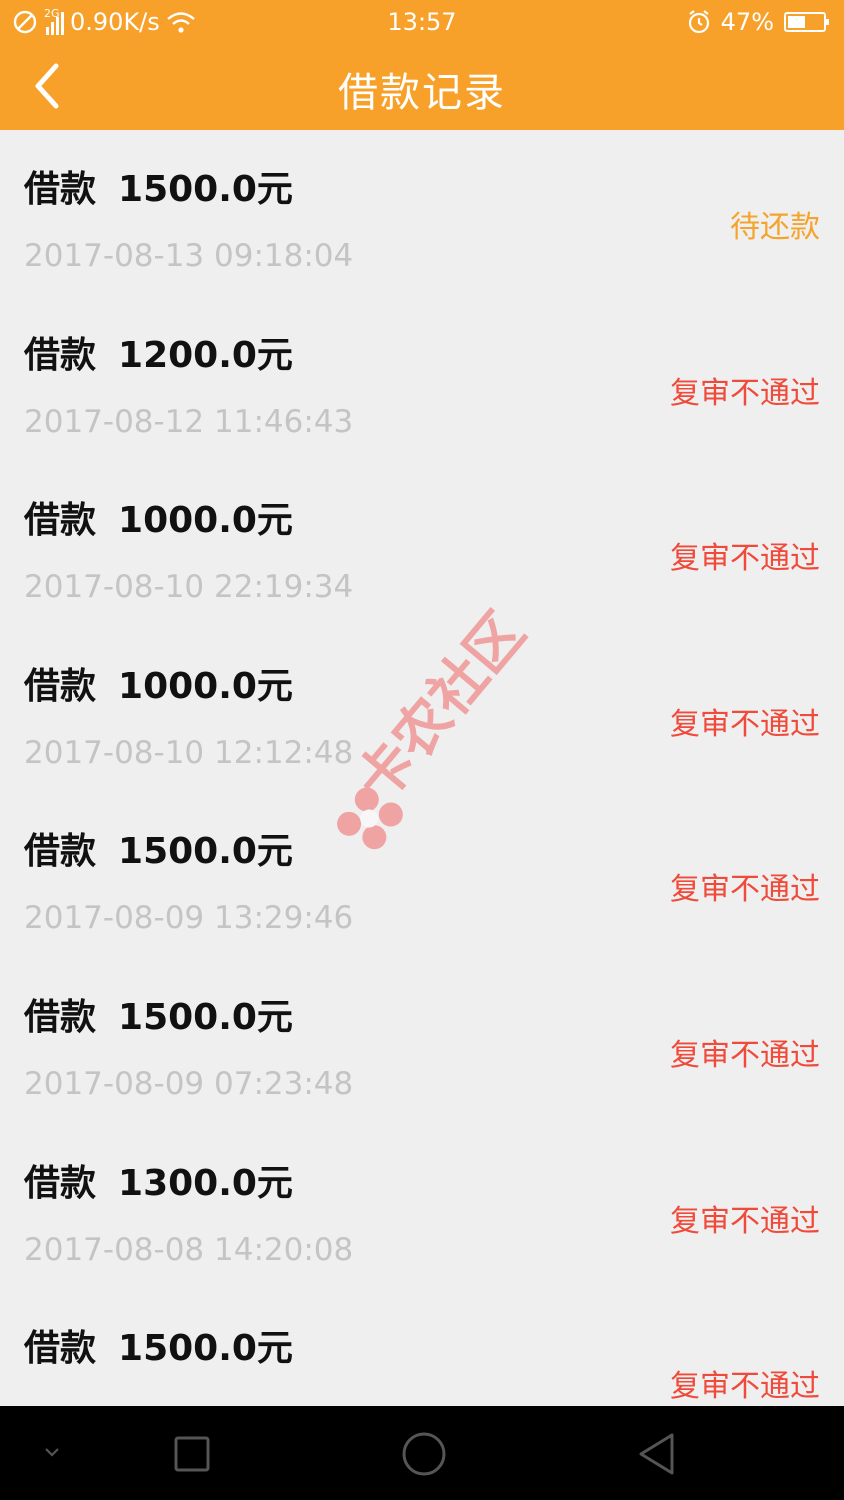 The image size is (844, 1500). Describe the element at coordinates (422, 1041) in the screenshot. I see `loan-record-row: 借款 1500.0元 2017-08-09 07:23:48 复审不通过` at that location.